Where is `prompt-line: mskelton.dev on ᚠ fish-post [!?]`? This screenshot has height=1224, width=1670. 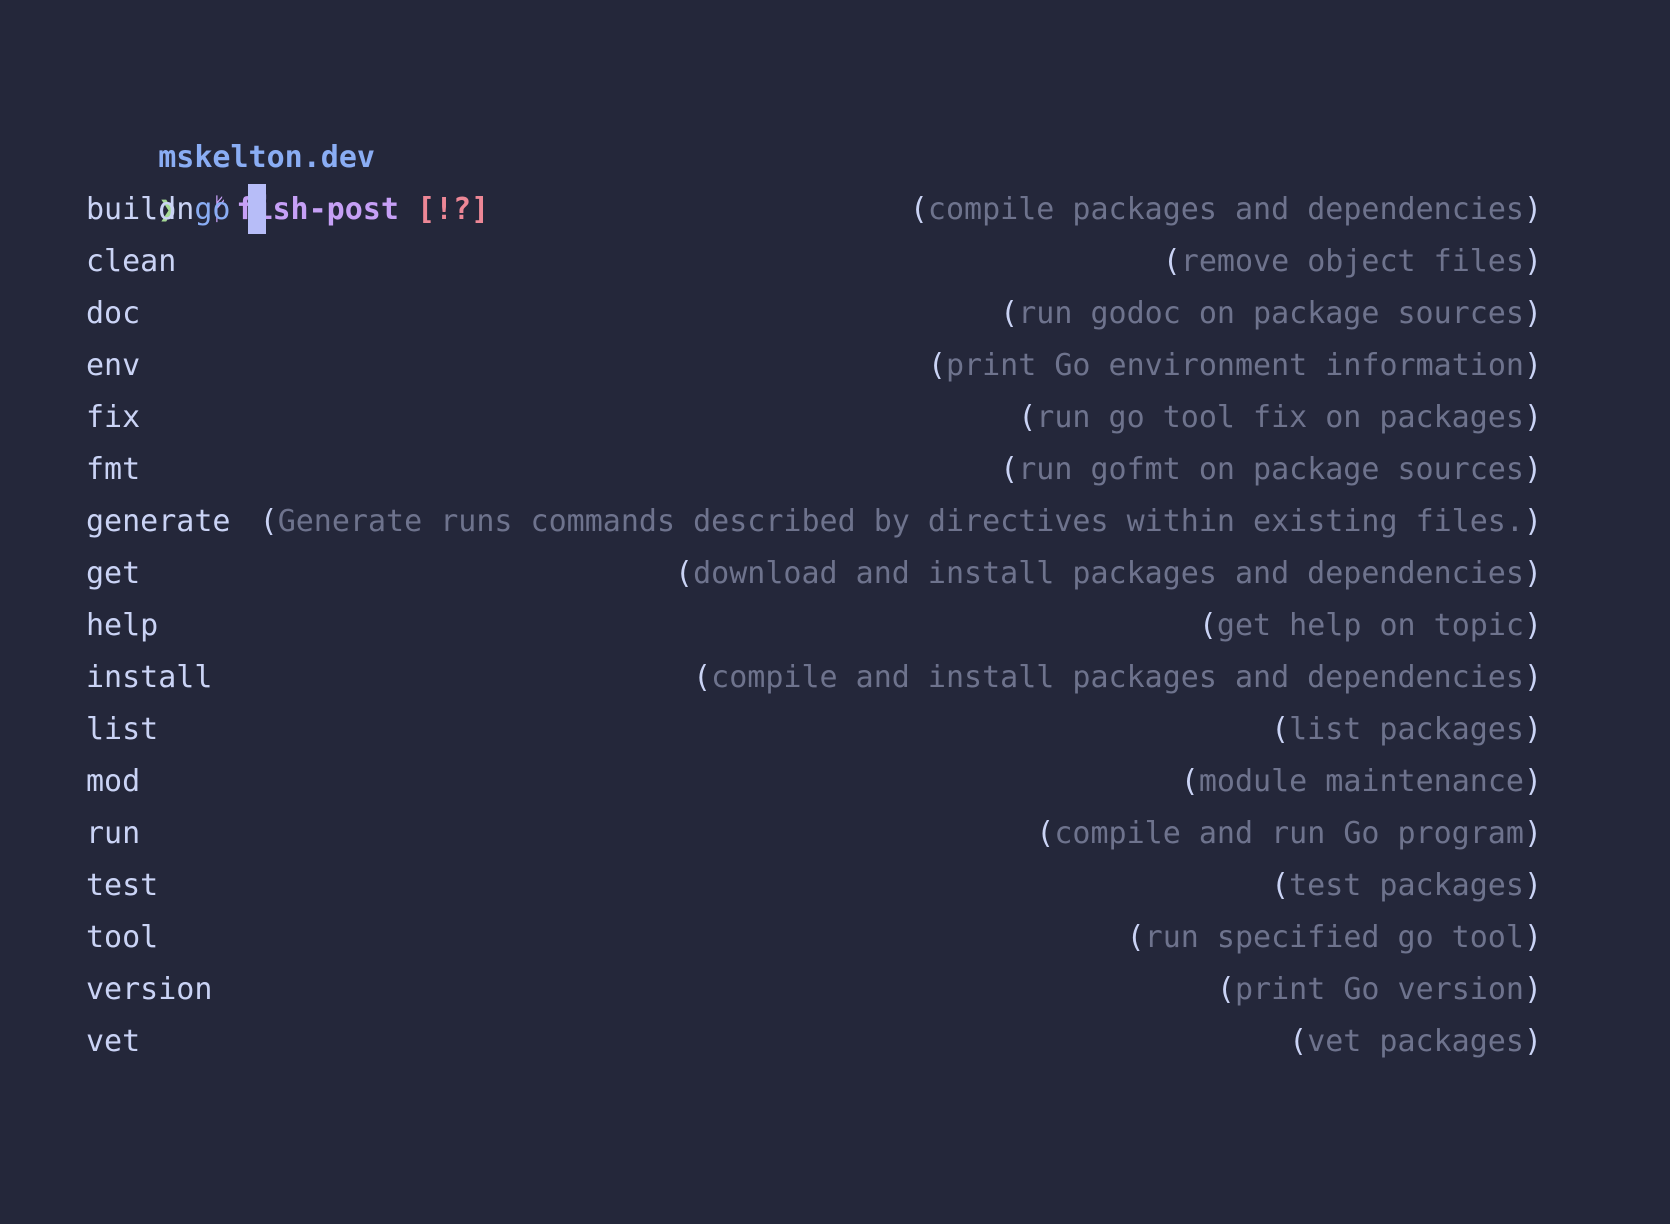 prompt-line: mskelton.dev on ᚠ fish-post [!?] is located at coordinates (287, 153).